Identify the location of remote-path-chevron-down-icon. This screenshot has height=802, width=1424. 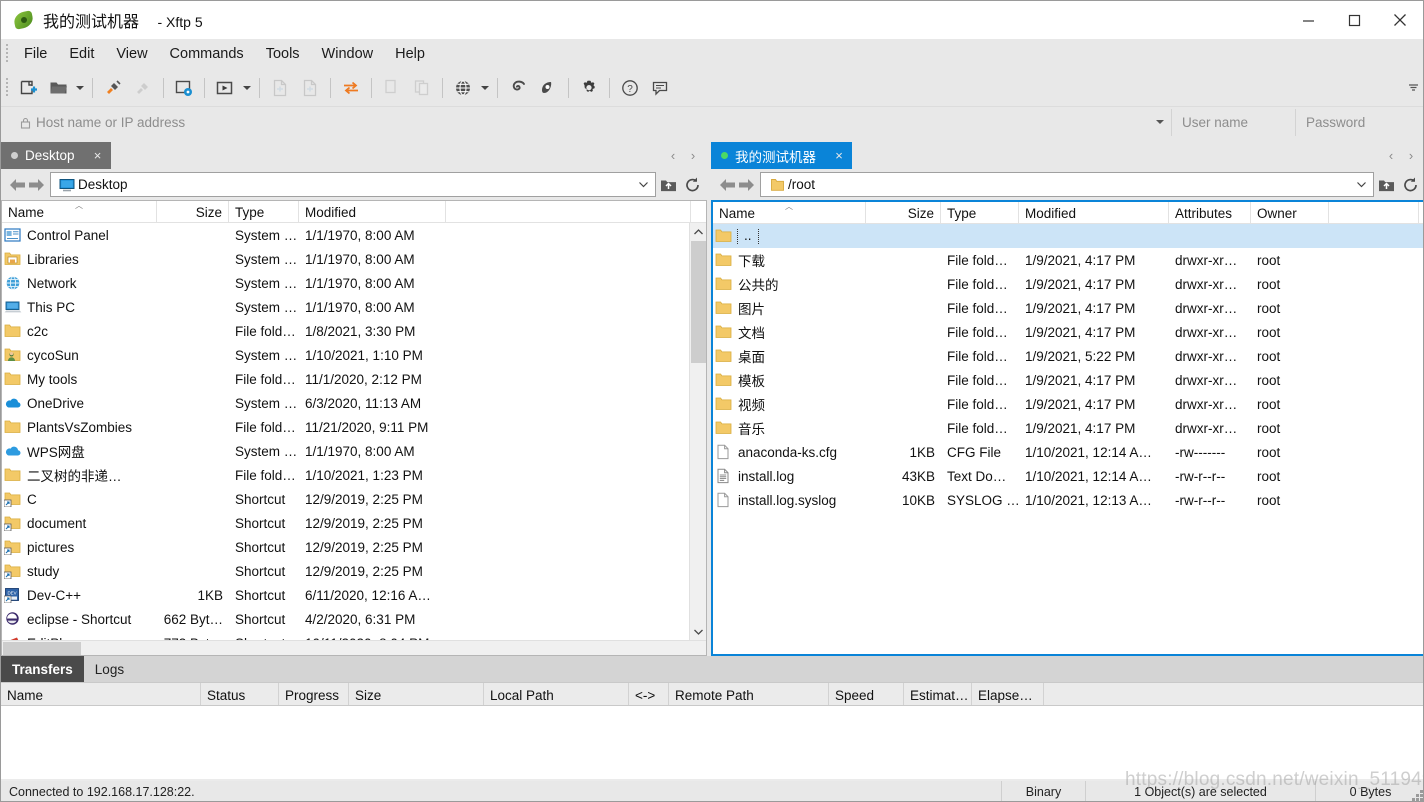
(1361, 184).